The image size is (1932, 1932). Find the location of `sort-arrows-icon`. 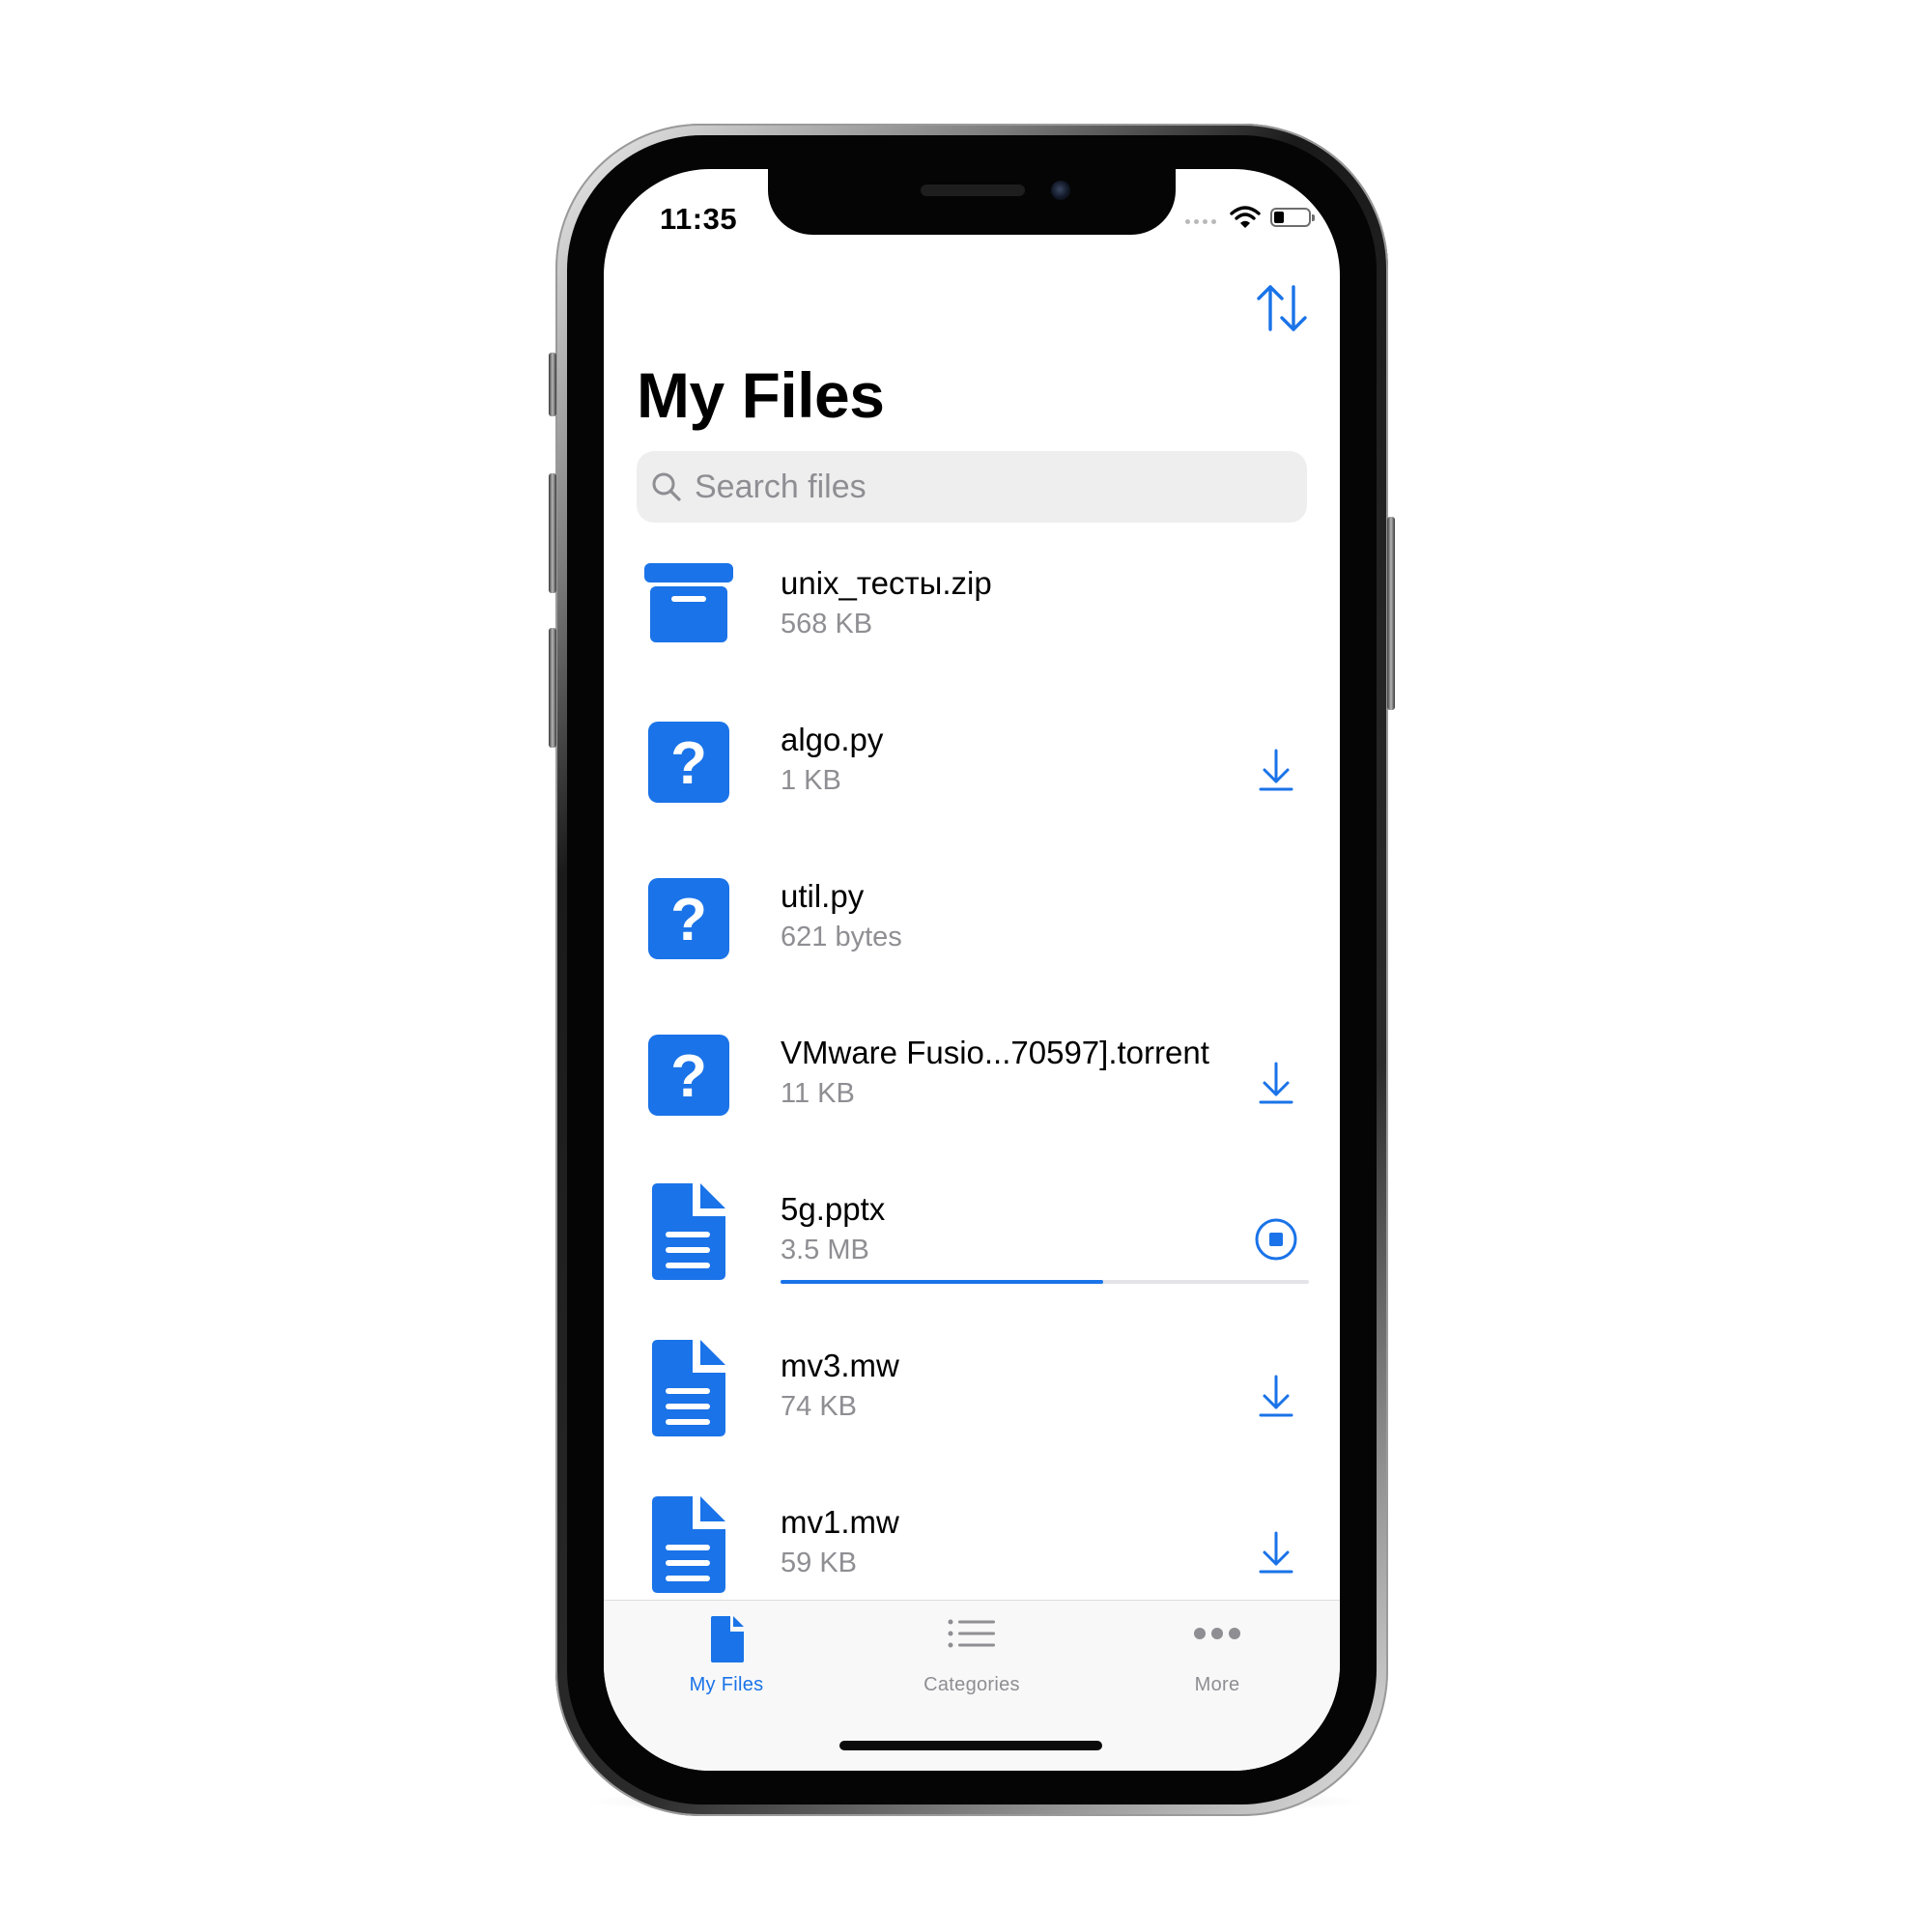

sort-arrows-icon is located at coordinates (1282, 308).